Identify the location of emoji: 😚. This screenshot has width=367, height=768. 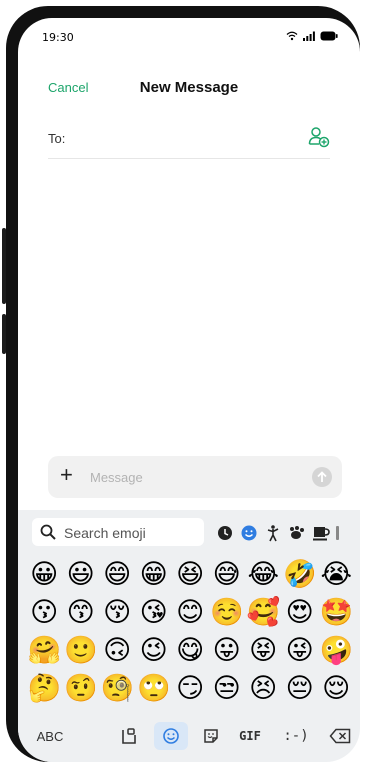
(117, 613).